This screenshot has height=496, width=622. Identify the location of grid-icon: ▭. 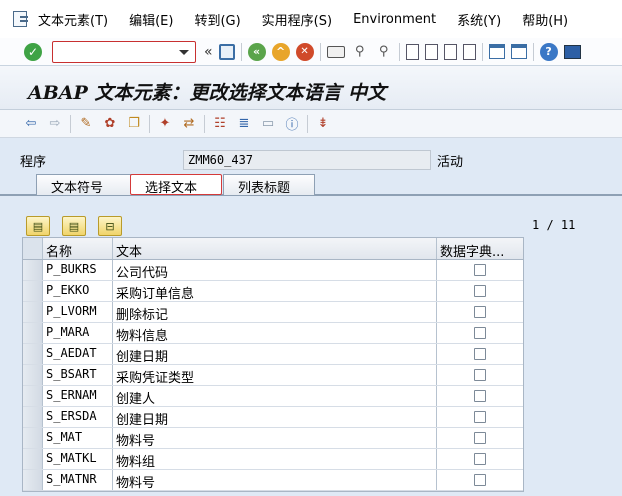
(268, 124).